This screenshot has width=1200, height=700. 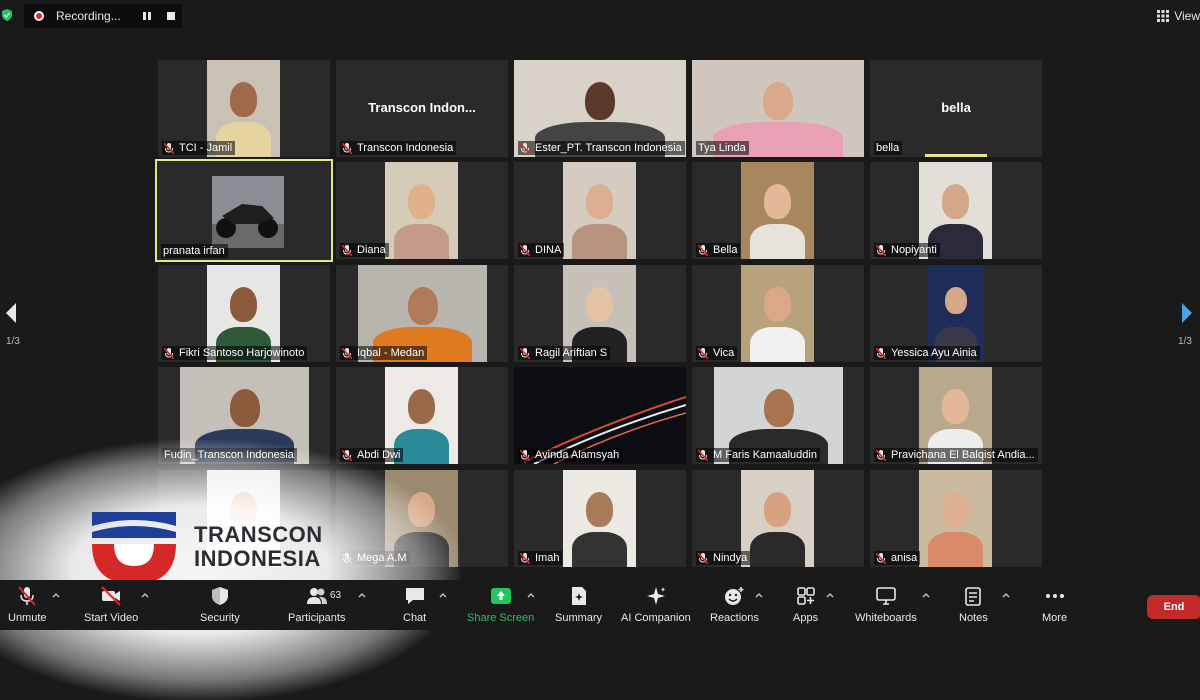 I want to click on top-bar: Recording... View, so click(x=600, y=16).